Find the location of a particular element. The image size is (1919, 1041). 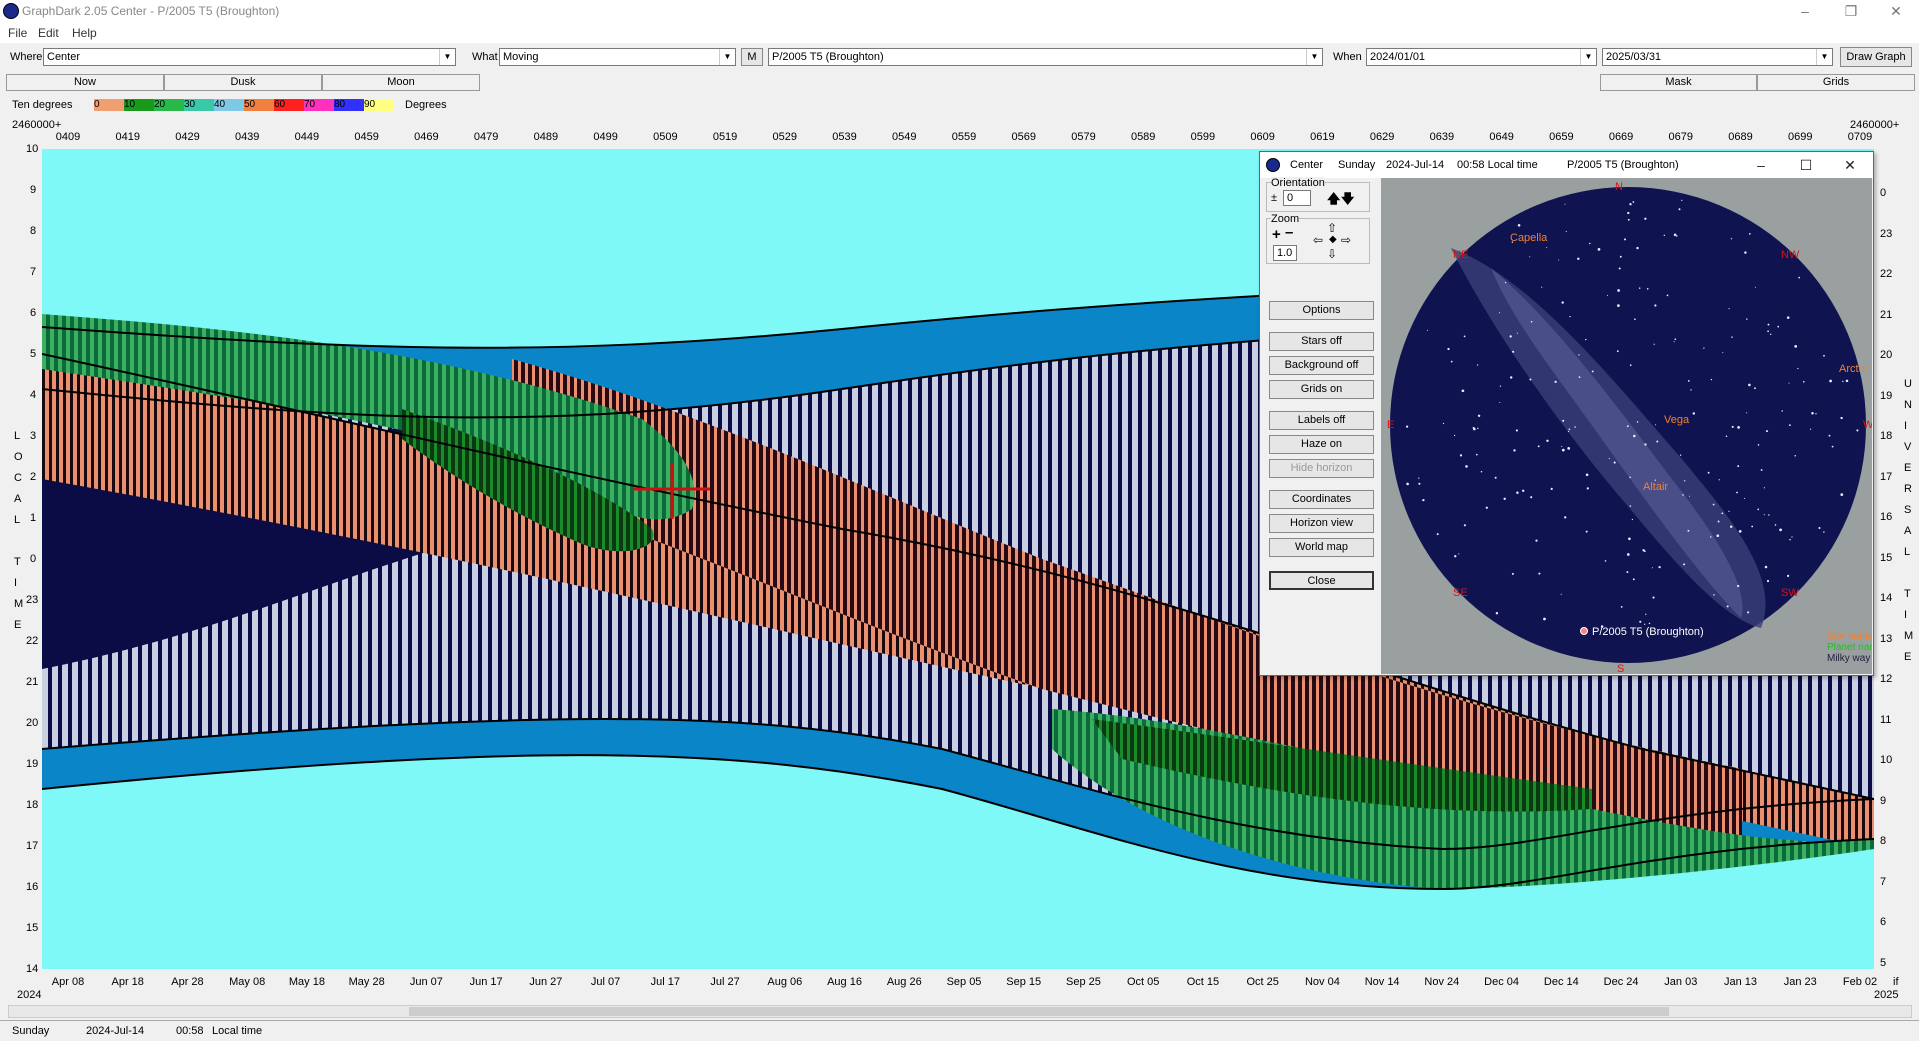

local-time-title-letter: M is located at coordinates (19, 604).